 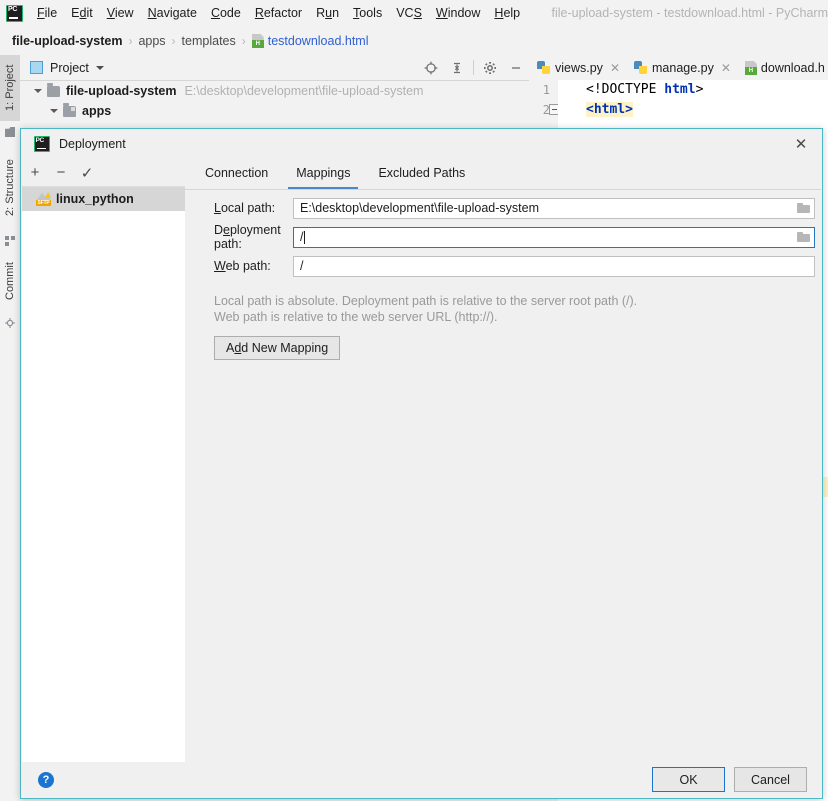 What do you see at coordinates (36, 67) in the screenshot?
I see `project-window-icon` at bounding box center [36, 67].